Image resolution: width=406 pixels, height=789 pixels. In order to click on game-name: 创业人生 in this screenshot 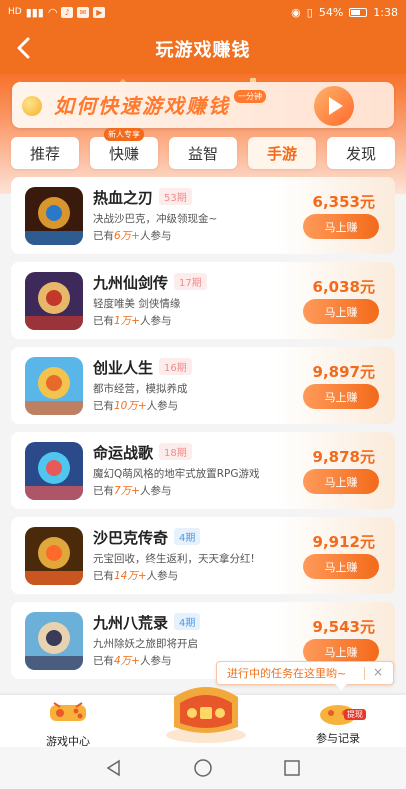, I will do `click(123, 368)`.